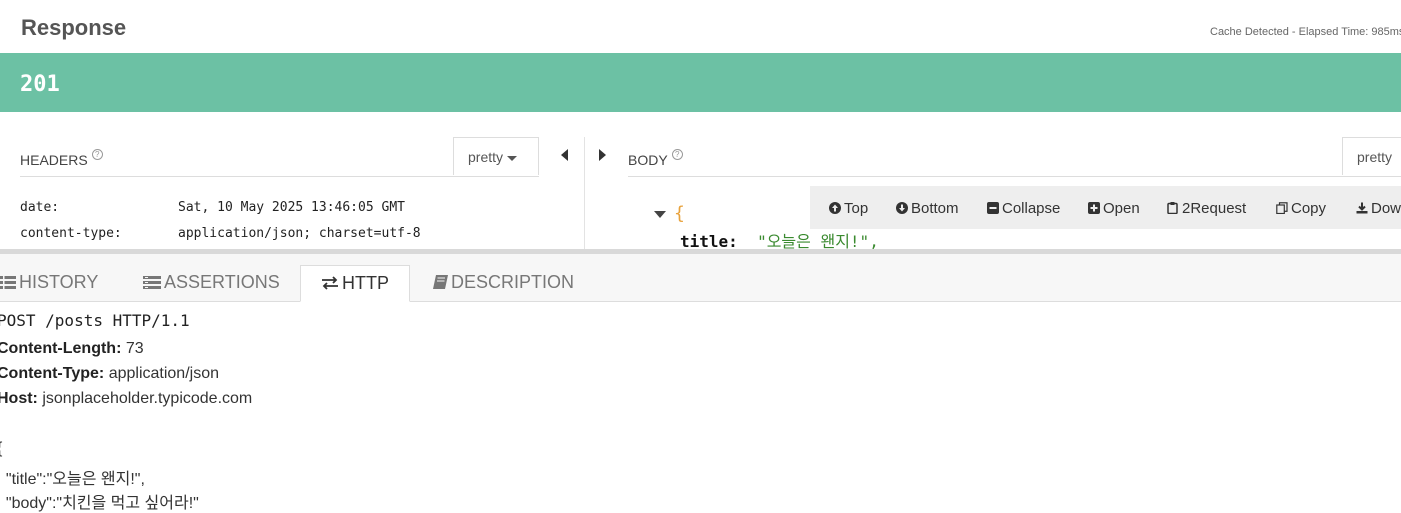 The width and height of the screenshot is (1401, 513). What do you see at coordinates (835, 208) in the screenshot?
I see `arrow-up-circle-icon` at bounding box center [835, 208].